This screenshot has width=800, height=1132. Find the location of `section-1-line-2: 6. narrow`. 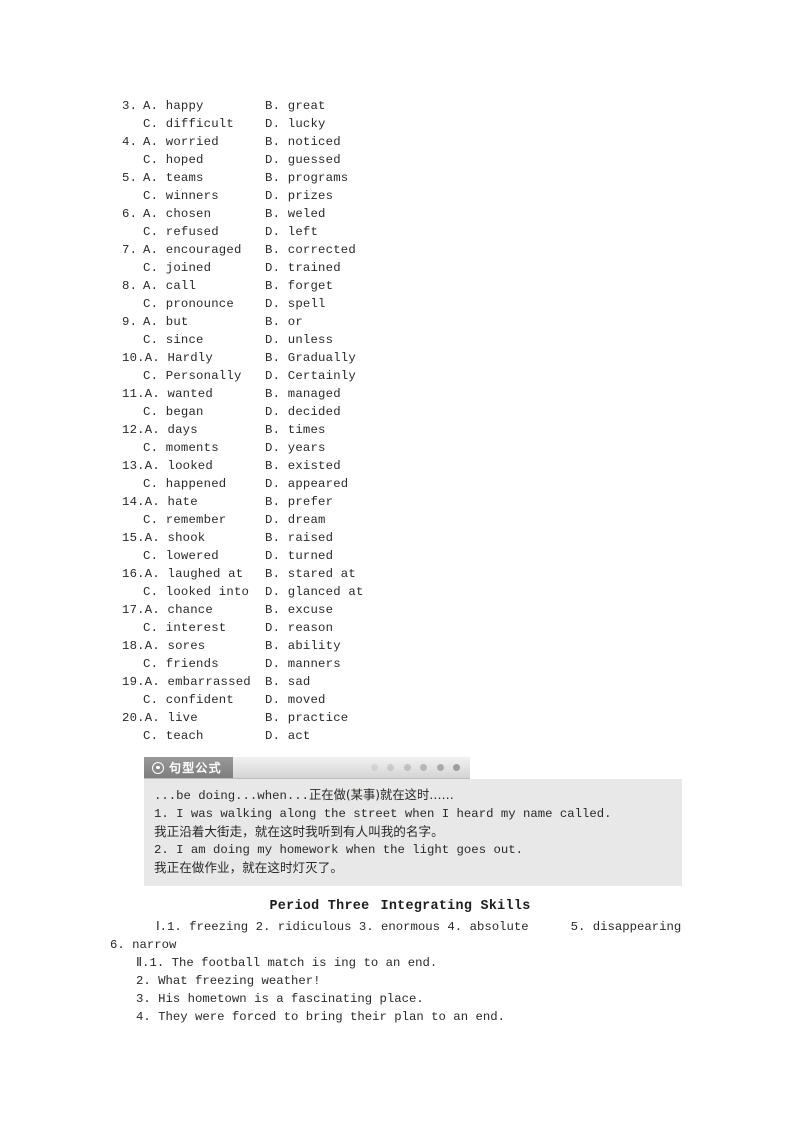

section-1-line-2: 6. narrow is located at coordinates (143, 945).